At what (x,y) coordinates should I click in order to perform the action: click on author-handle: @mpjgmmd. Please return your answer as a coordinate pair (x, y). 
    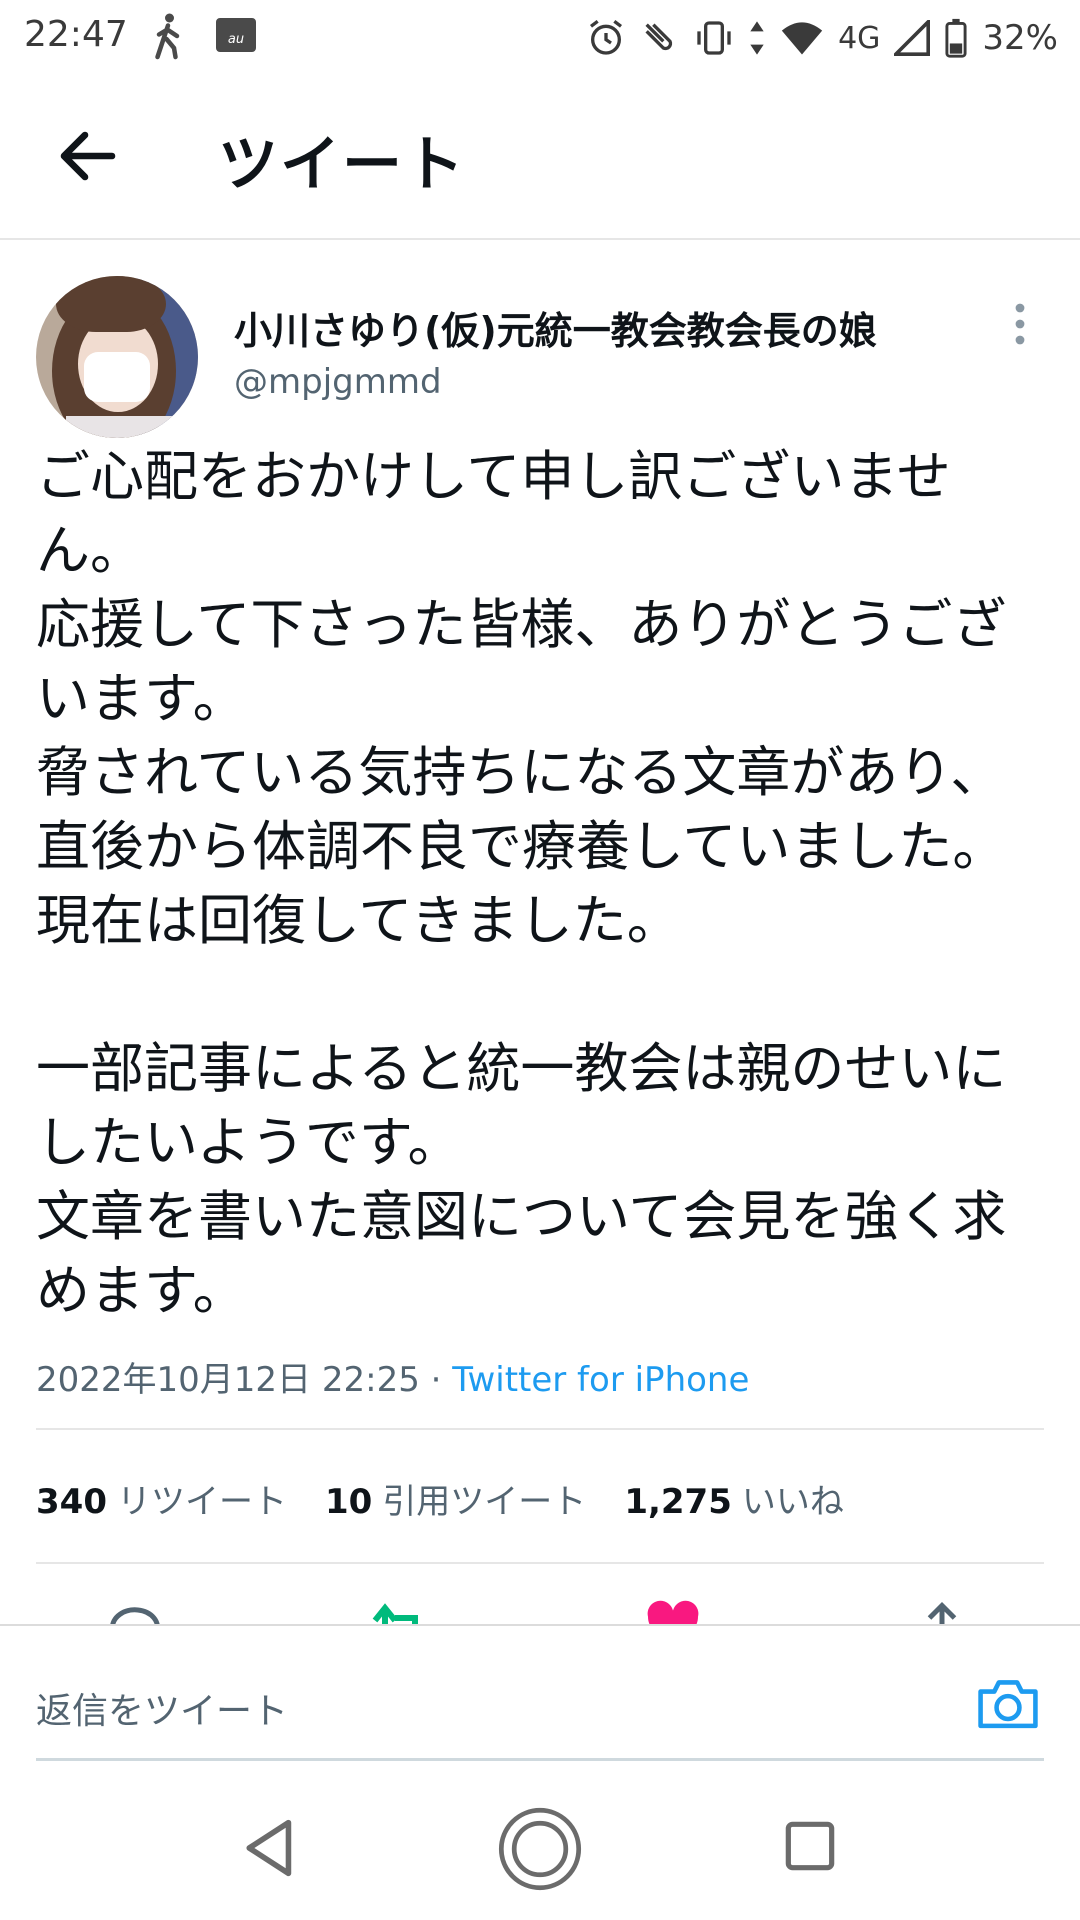
    Looking at the image, I should click on (338, 382).